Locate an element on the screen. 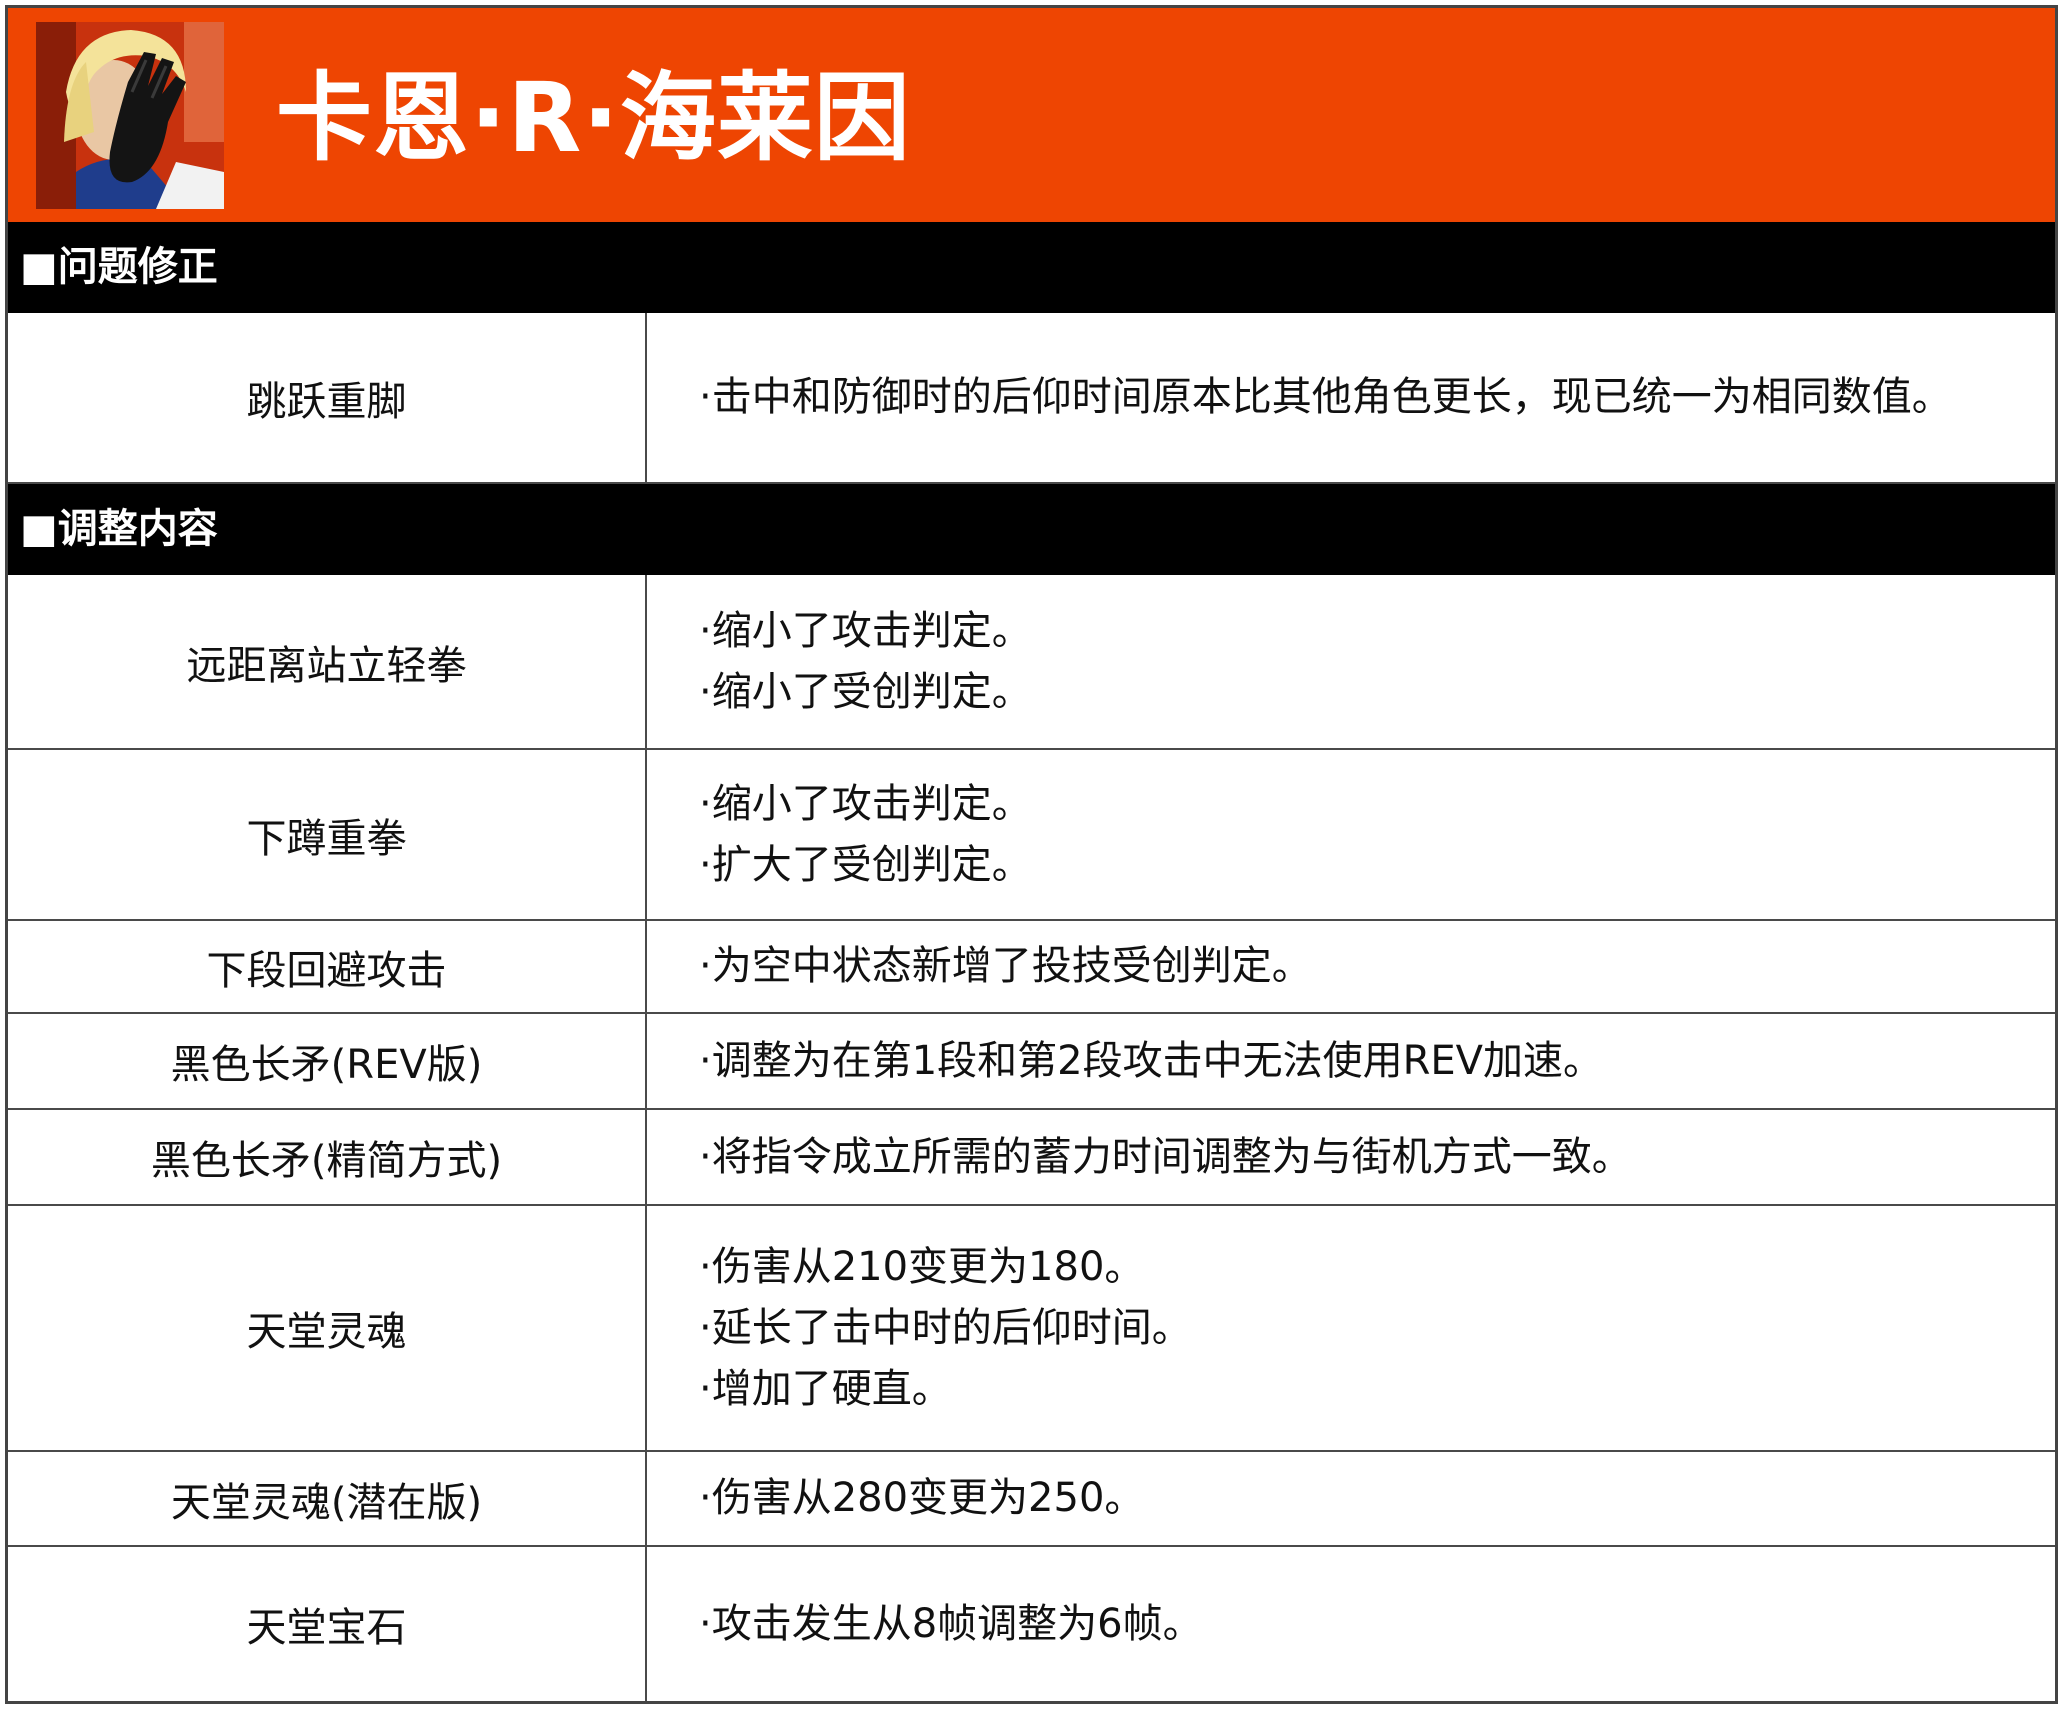  move-name-cell: 下段回避攻击 is located at coordinates (326, 970).